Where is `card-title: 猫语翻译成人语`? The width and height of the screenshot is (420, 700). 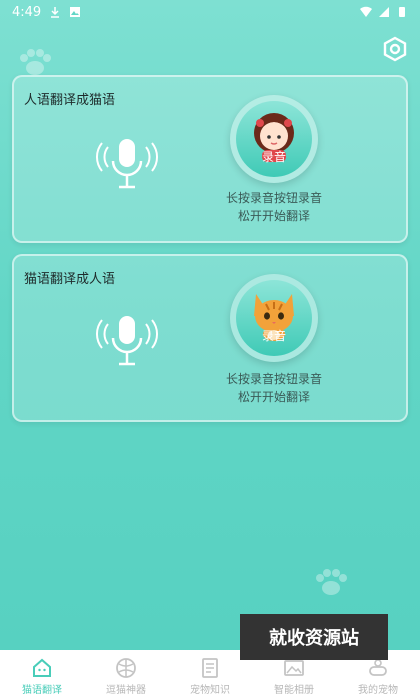 card-title: 猫语翻译成人语 is located at coordinates (70, 279).